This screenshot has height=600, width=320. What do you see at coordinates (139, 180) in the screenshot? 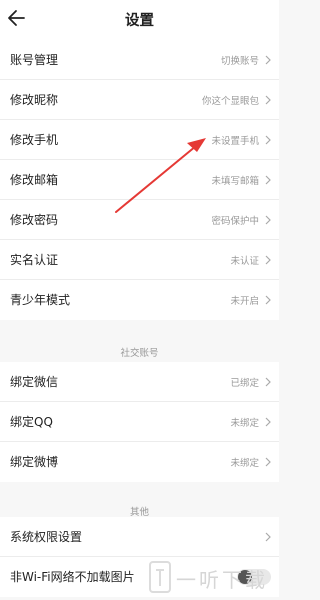
I see `row-edit-email: 修改邮箱 未填写邮箱` at bounding box center [139, 180].